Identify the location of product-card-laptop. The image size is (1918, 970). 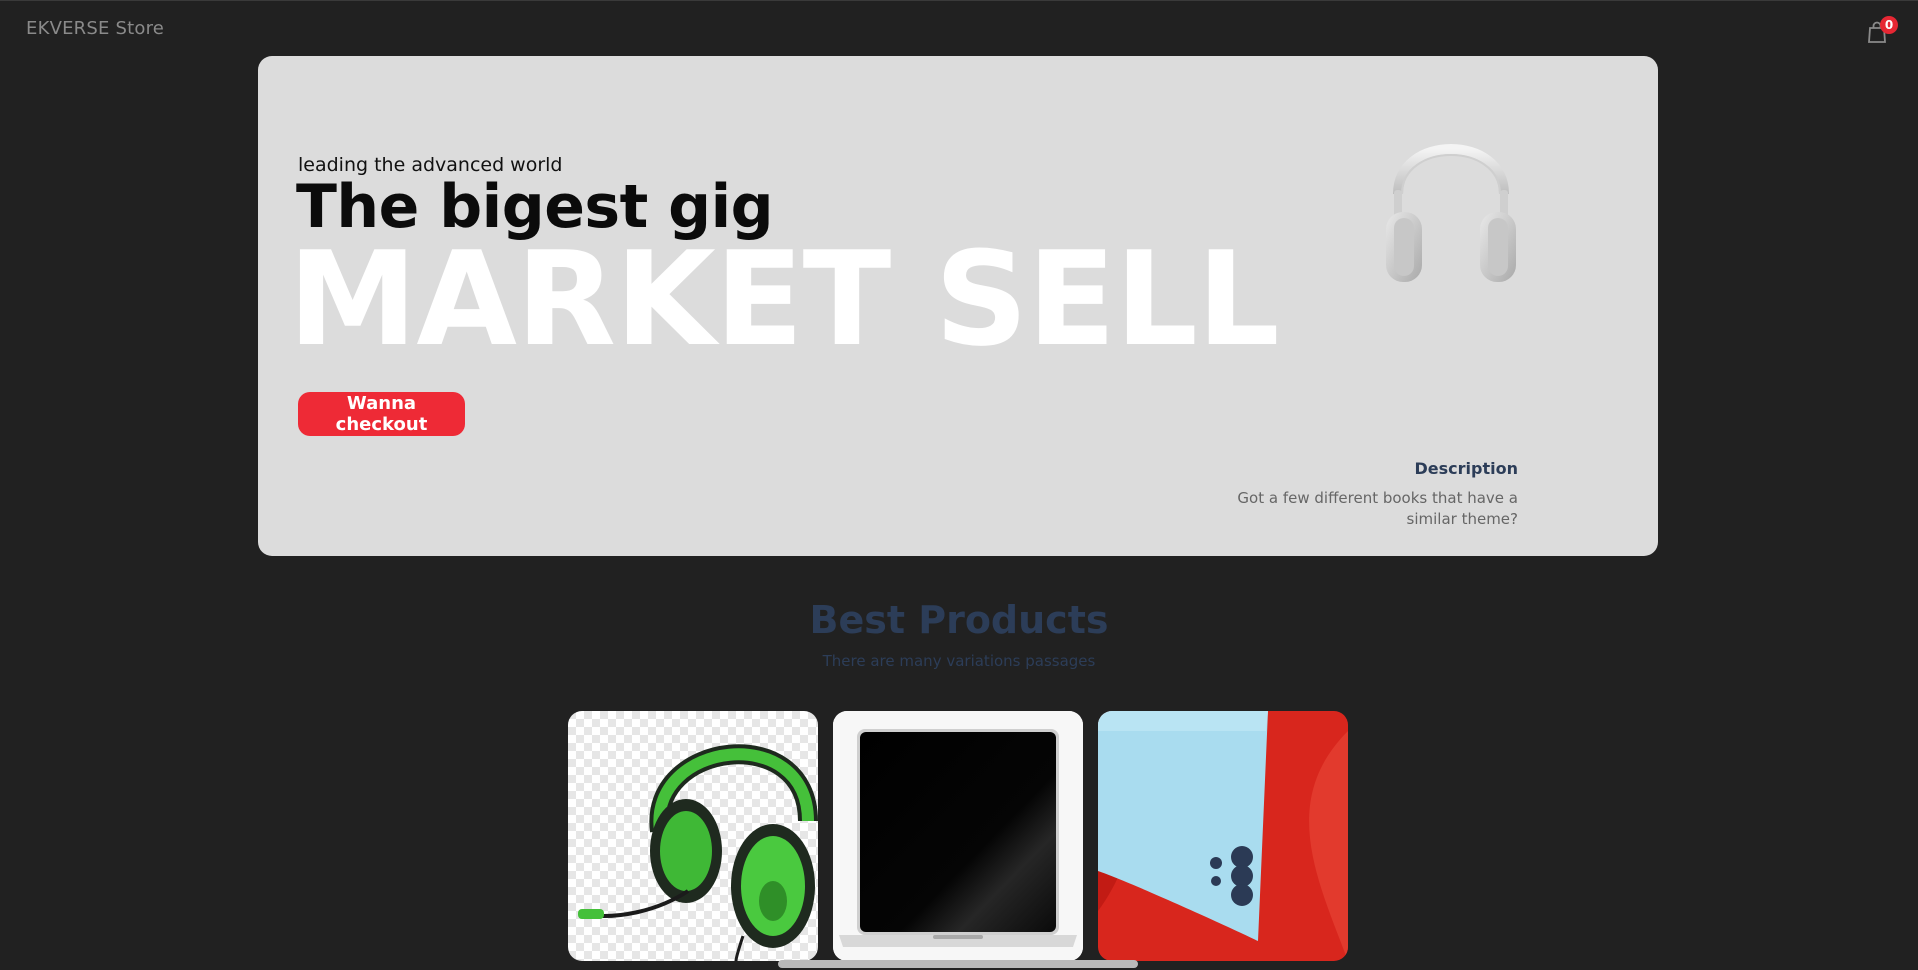
(958, 836).